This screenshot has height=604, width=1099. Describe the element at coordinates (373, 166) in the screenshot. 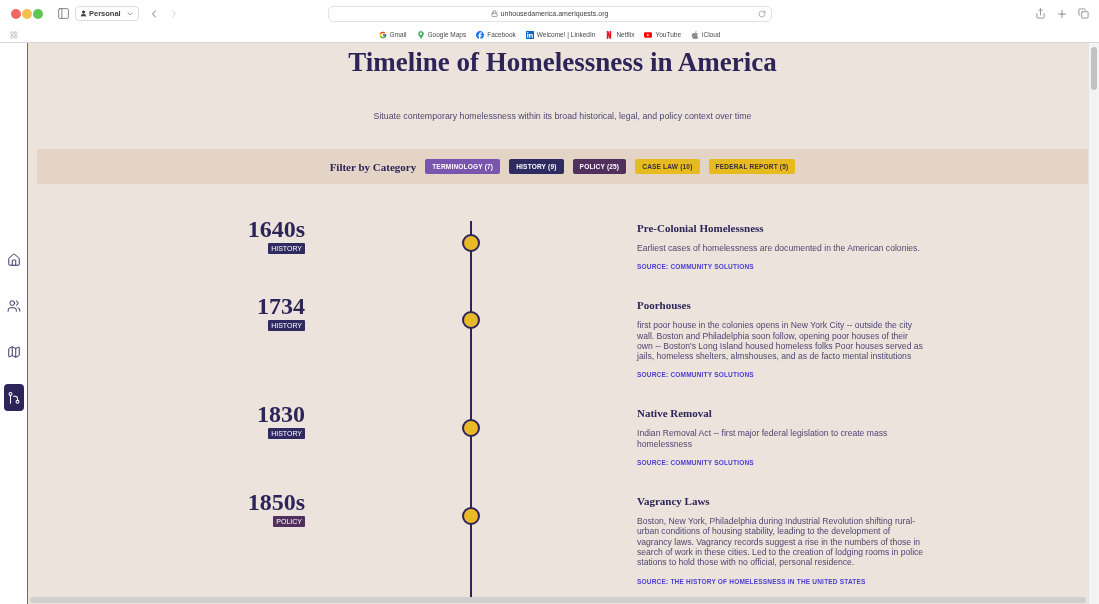

I see `filter-label: Filter by Category` at that location.